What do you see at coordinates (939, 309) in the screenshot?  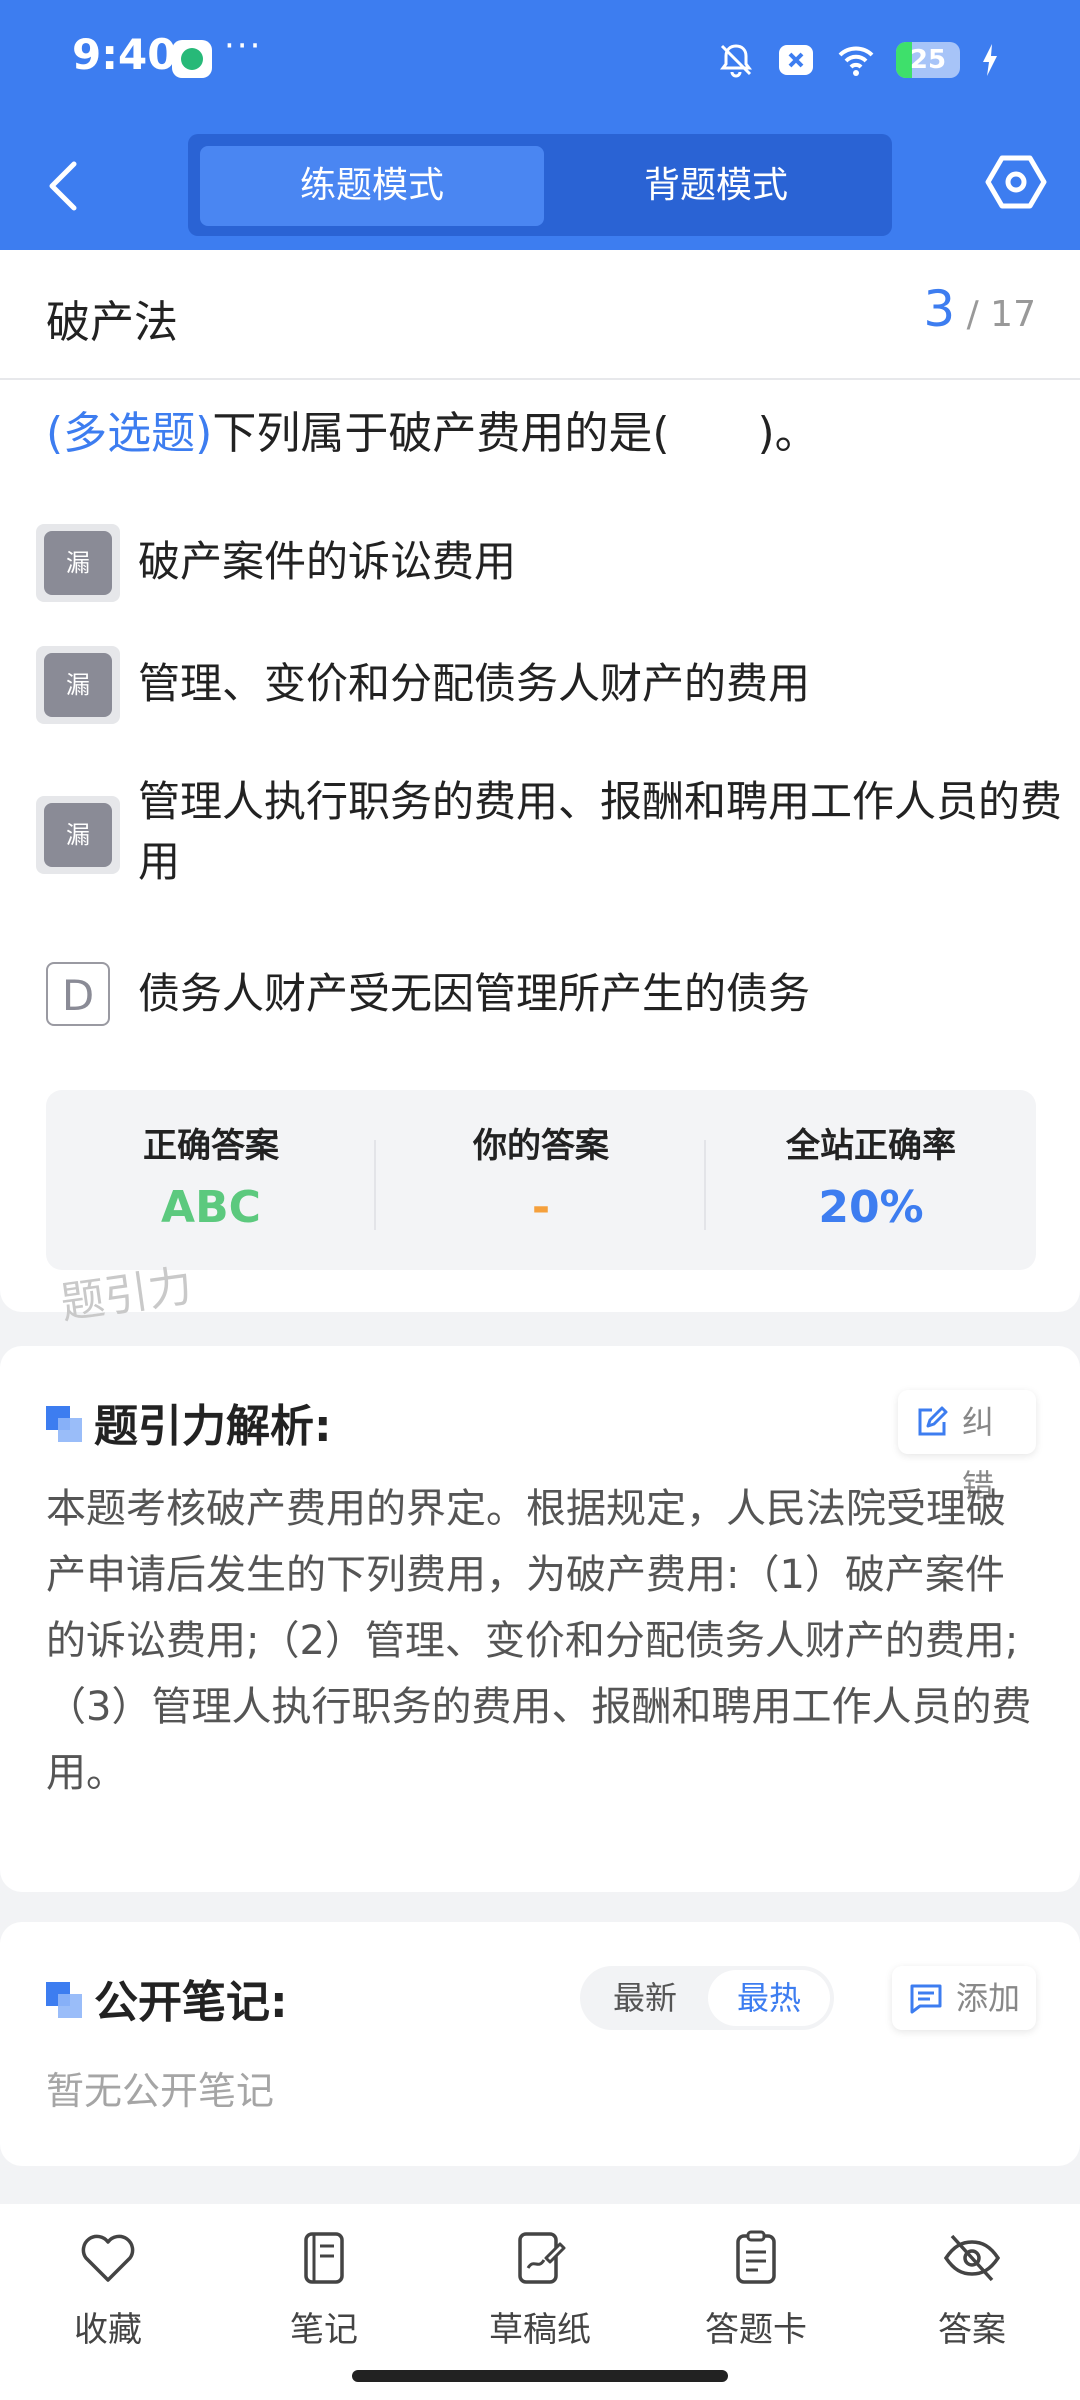 I see `current-question-number: 3` at bounding box center [939, 309].